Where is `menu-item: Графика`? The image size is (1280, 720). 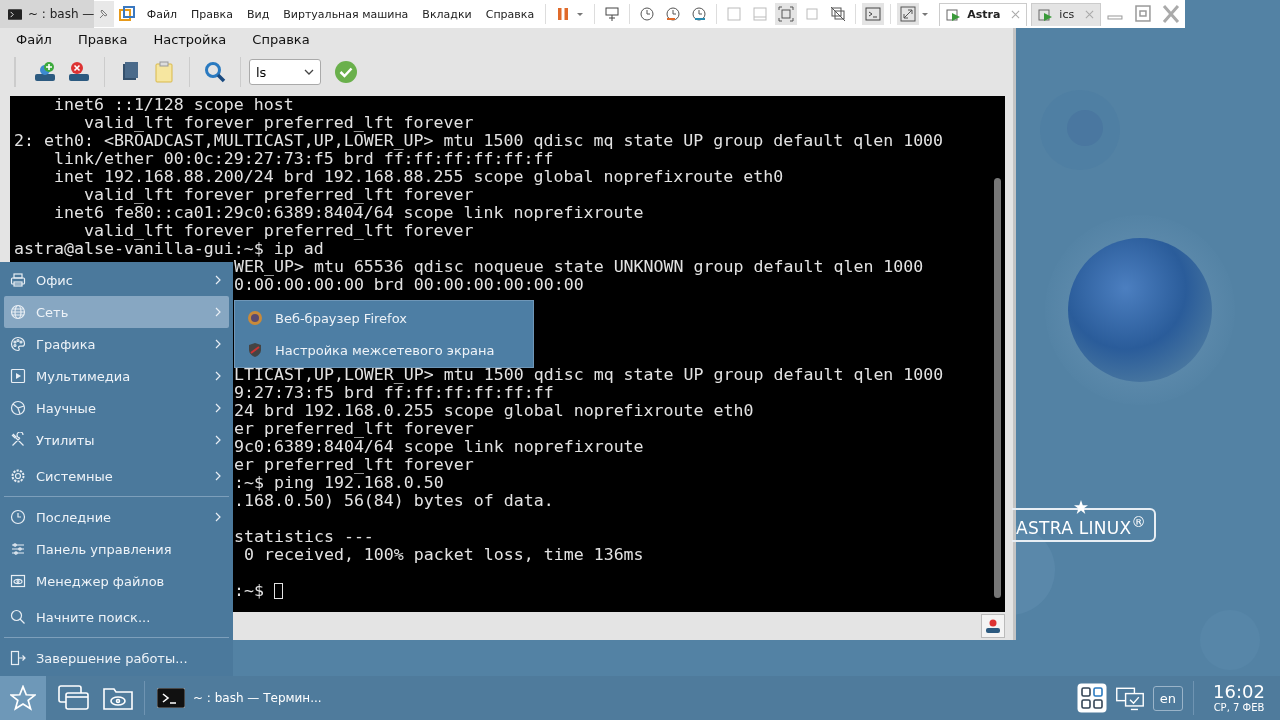
menu-item: Графика is located at coordinates (116, 344).